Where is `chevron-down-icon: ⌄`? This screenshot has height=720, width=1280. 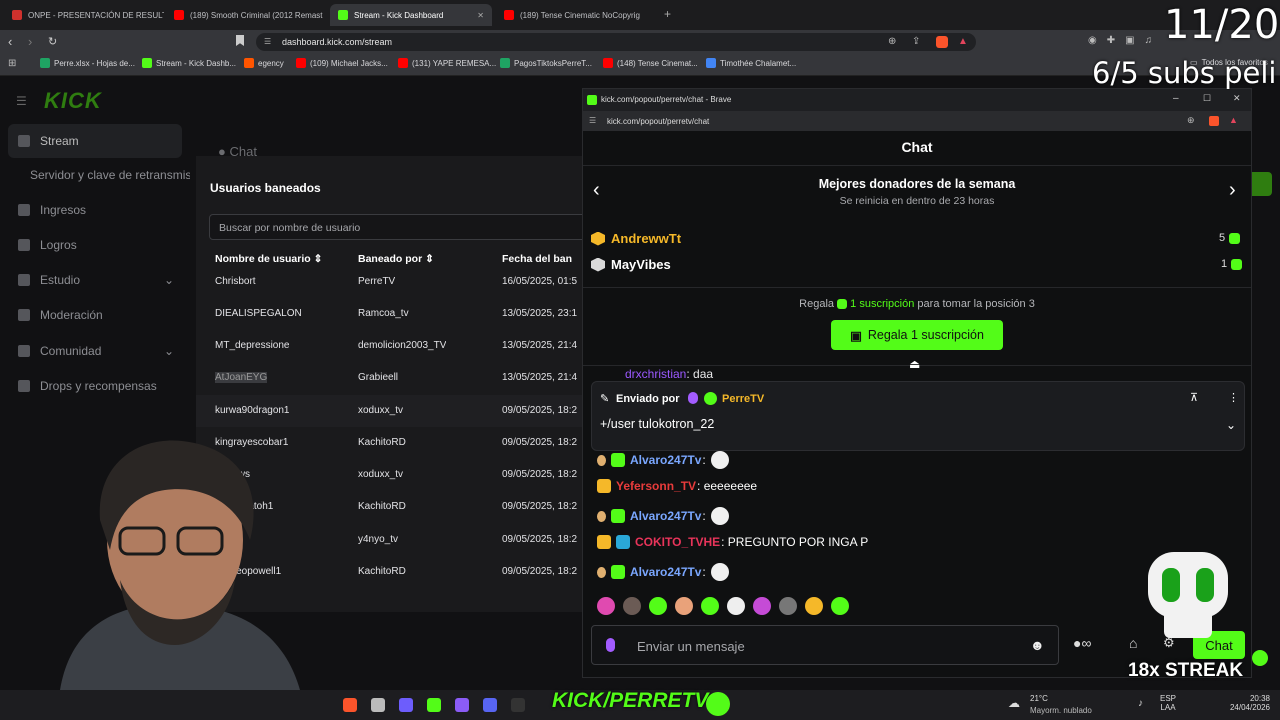 chevron-down-icon: ⌄ is located at coordinates (1231, 425).